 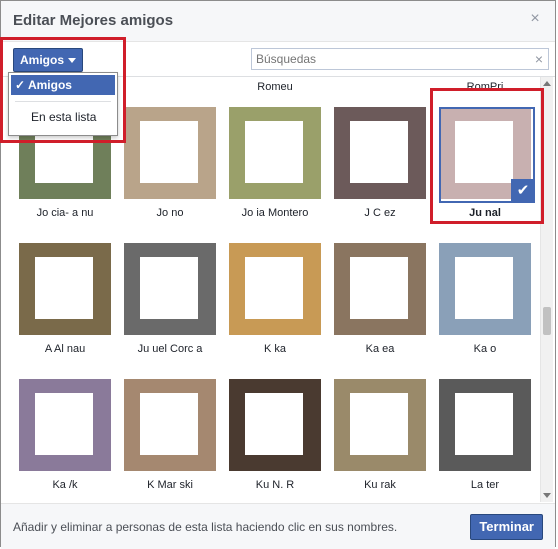 What do you see at coordinates (170, 349) in the screenshot?
I see `friend-name: Ju uel Corc a` at bounding box center [170, 349].